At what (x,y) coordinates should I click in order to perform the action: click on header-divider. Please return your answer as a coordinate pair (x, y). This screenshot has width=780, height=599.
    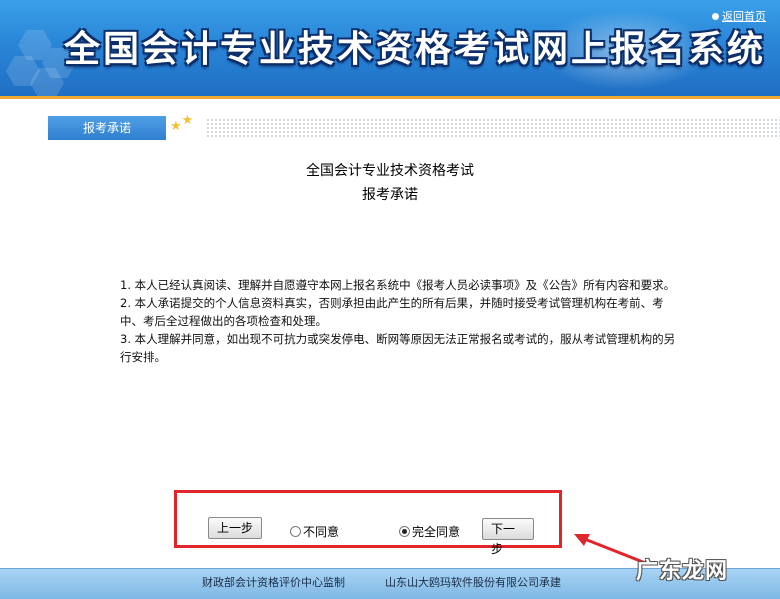
    Looking at the image, I should click on (390, 97).